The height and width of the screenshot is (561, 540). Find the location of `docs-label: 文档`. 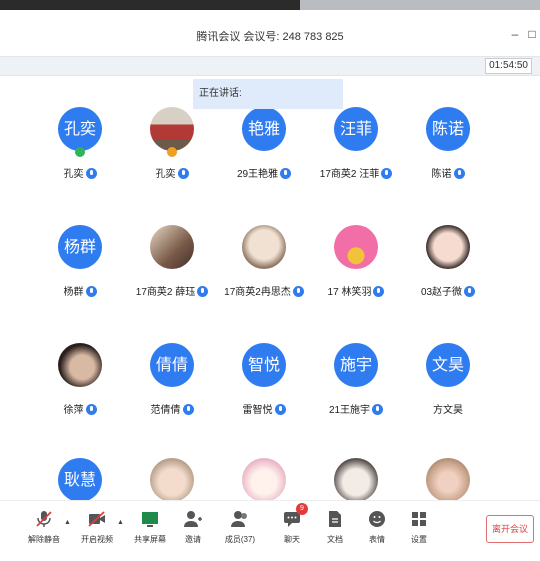

docs-label: 文档 is located at coordinates (335, 539).